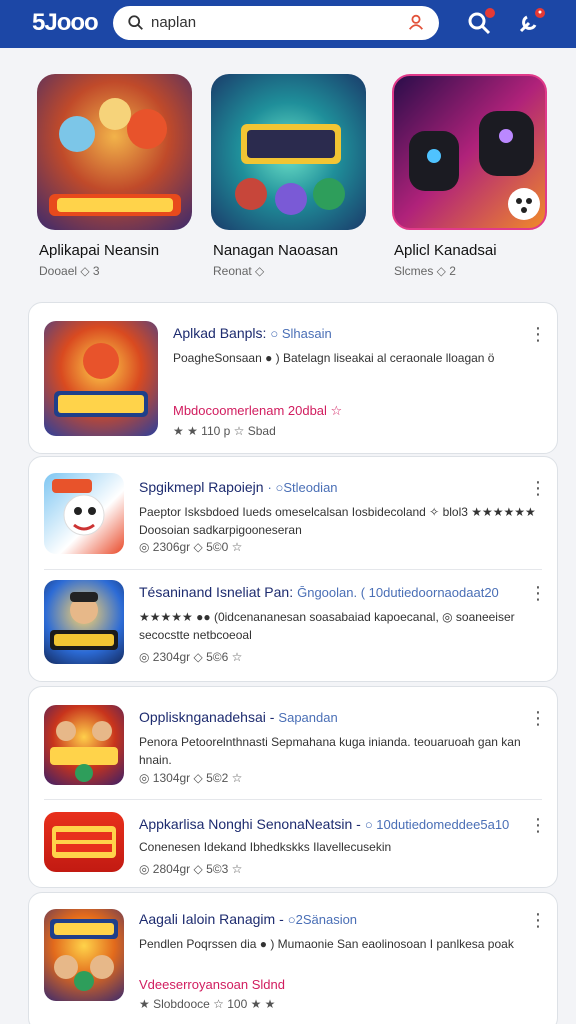  Describe the element at coordinates (540, 13) in the screenshot. I see `notification-badge: ●` at that location.